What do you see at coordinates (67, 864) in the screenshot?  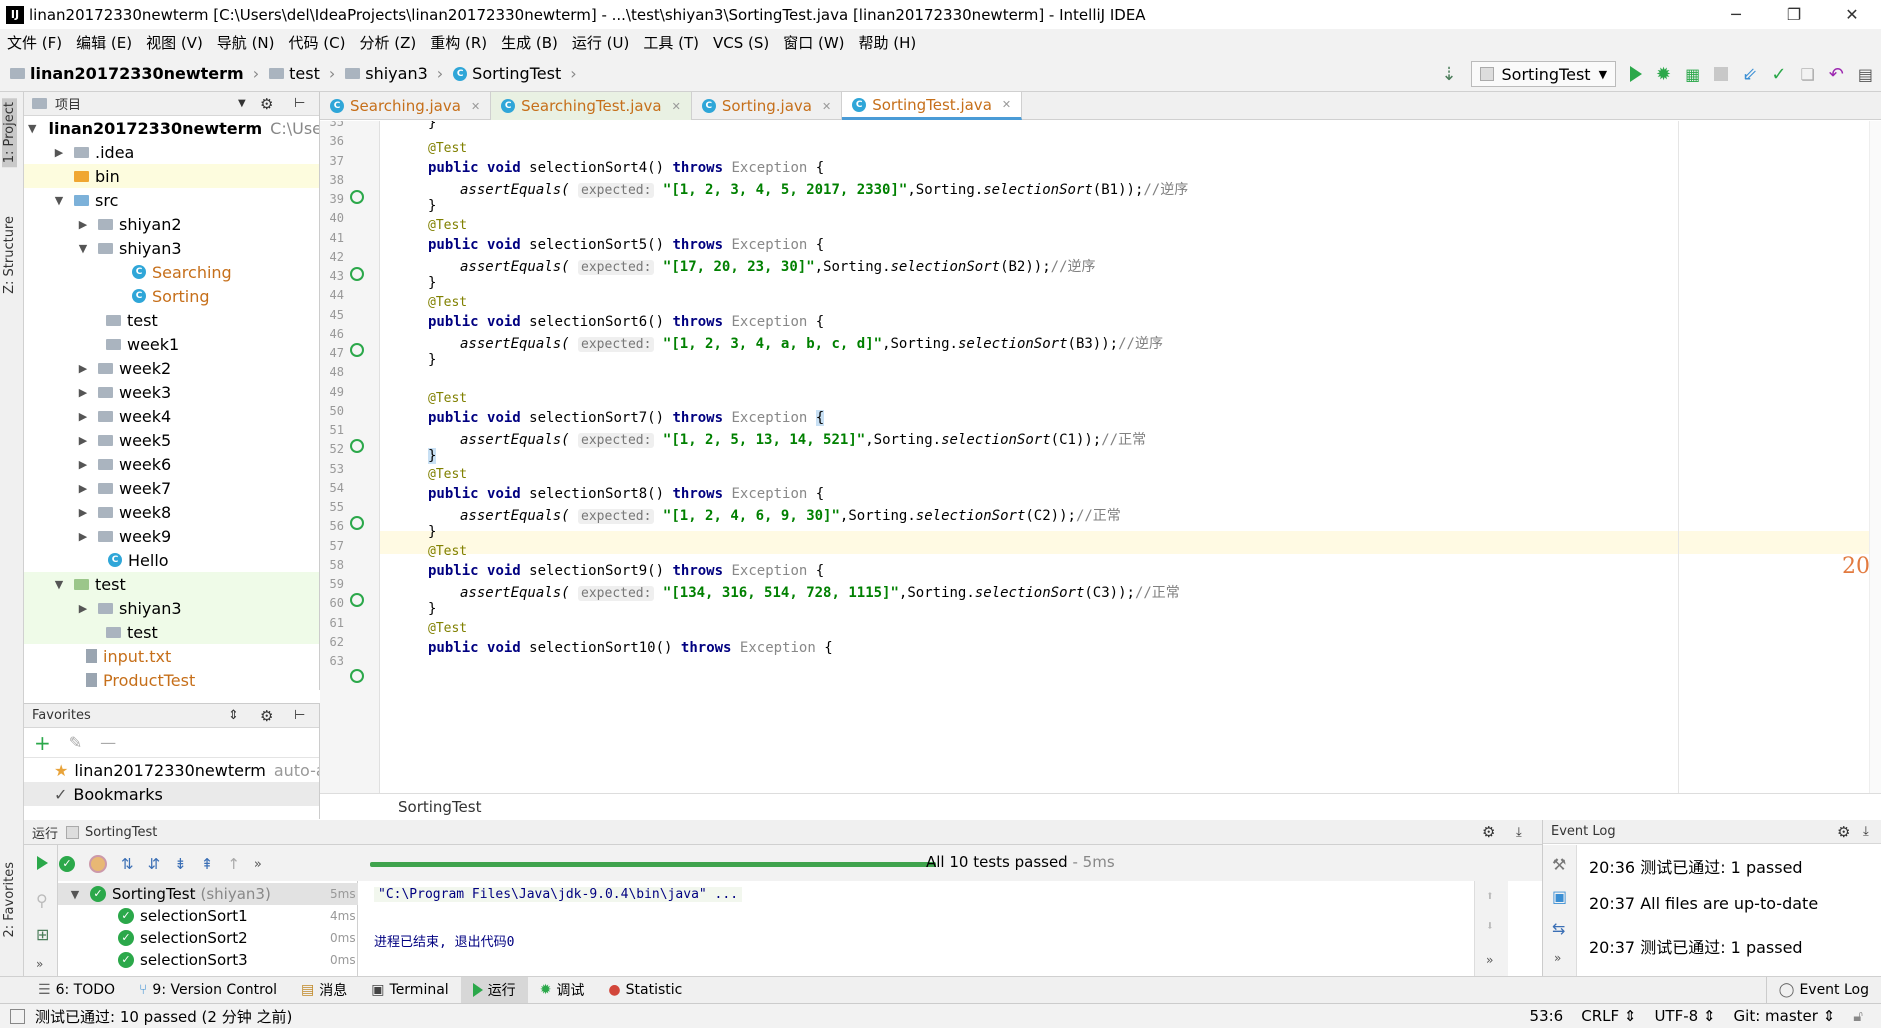 I see `show-passed-icon: ✓` at bounding box center [67, 864].